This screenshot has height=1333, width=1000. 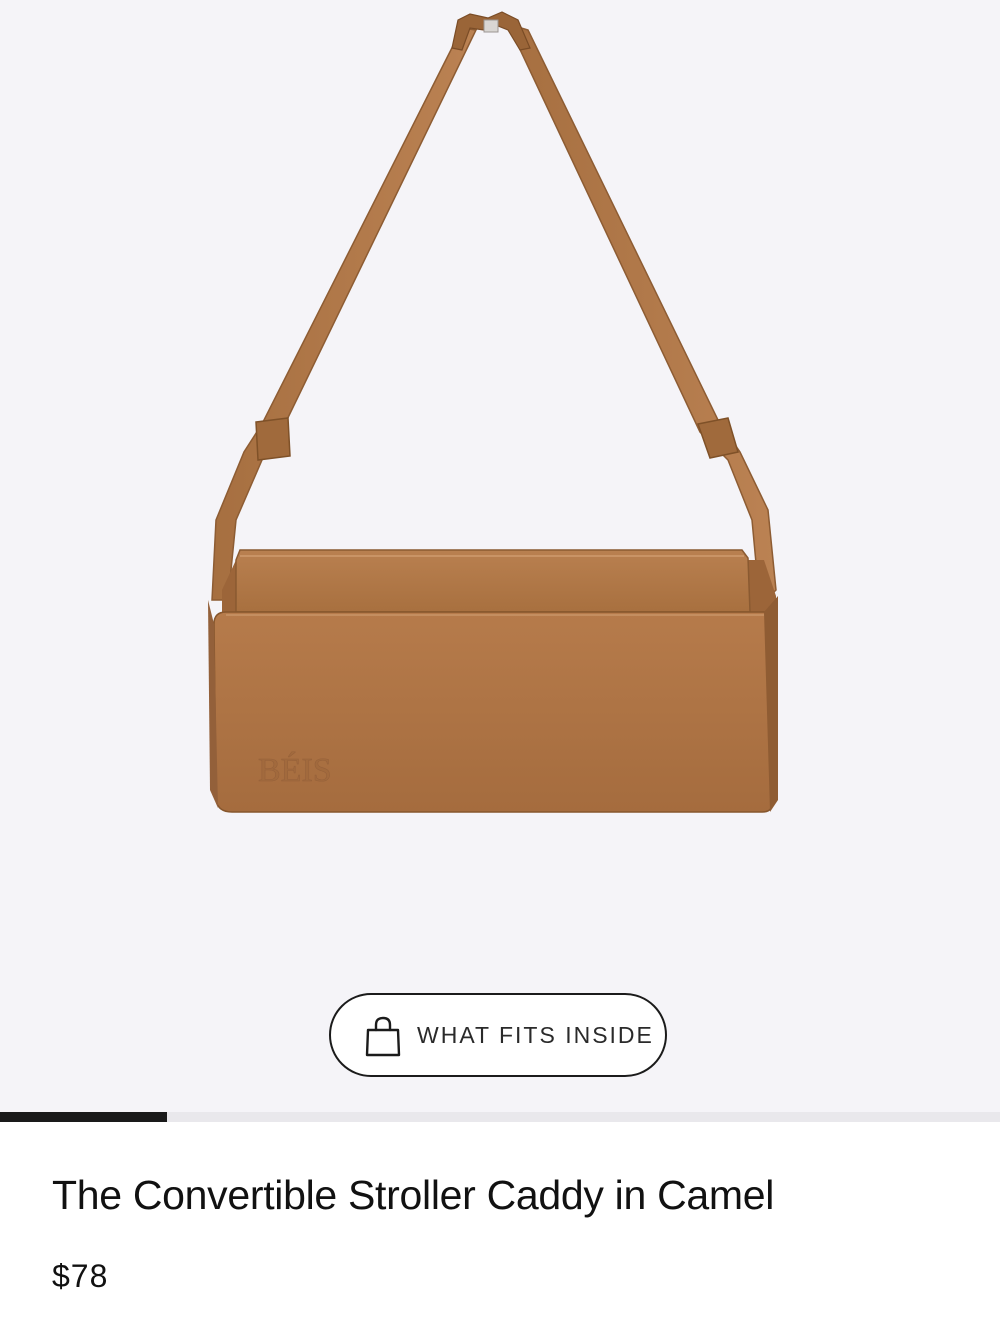 I want to click on what-fits-inside-button: WHAT FITS INSIDE, so click(x=498, y=1035).